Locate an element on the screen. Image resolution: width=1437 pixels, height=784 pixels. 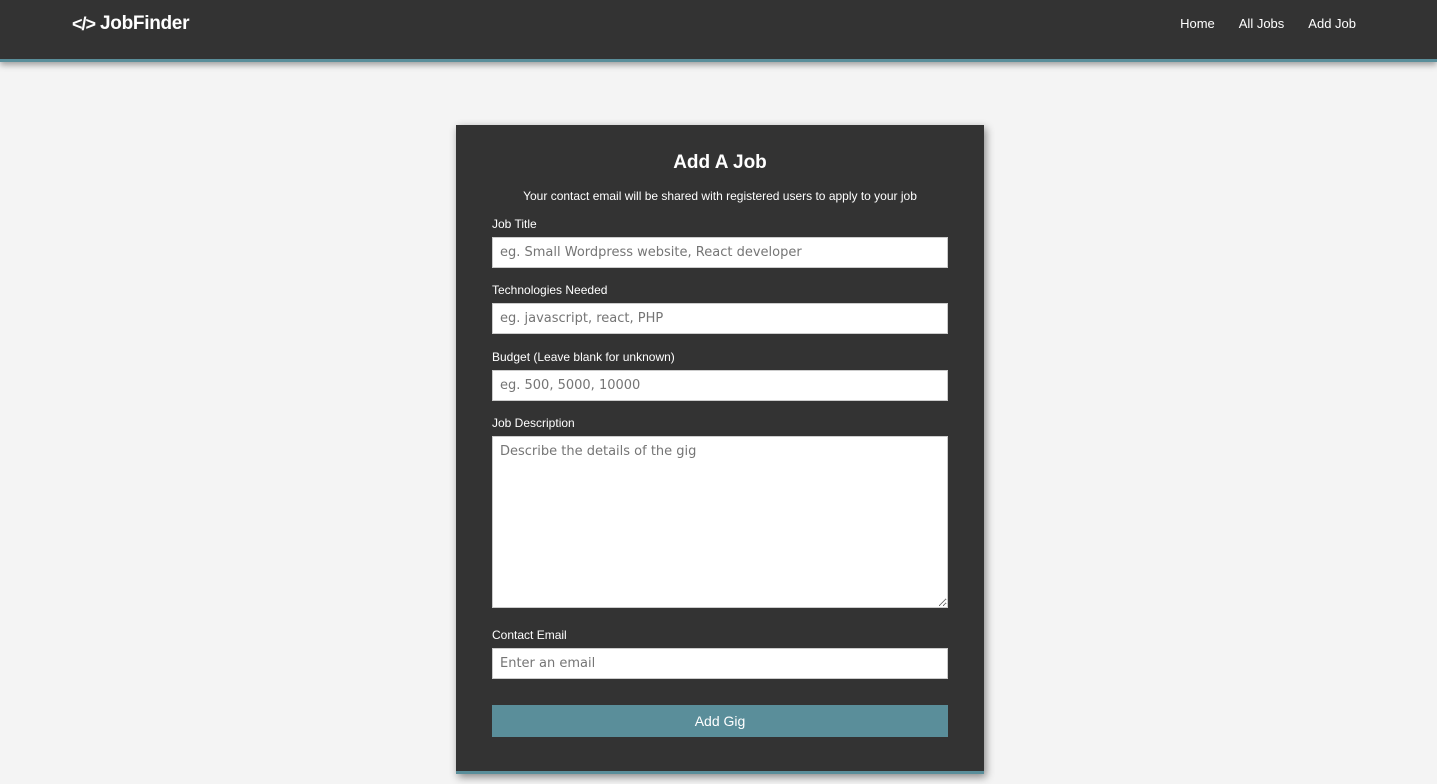
contact-email-input is located at coordinates (720, 663).